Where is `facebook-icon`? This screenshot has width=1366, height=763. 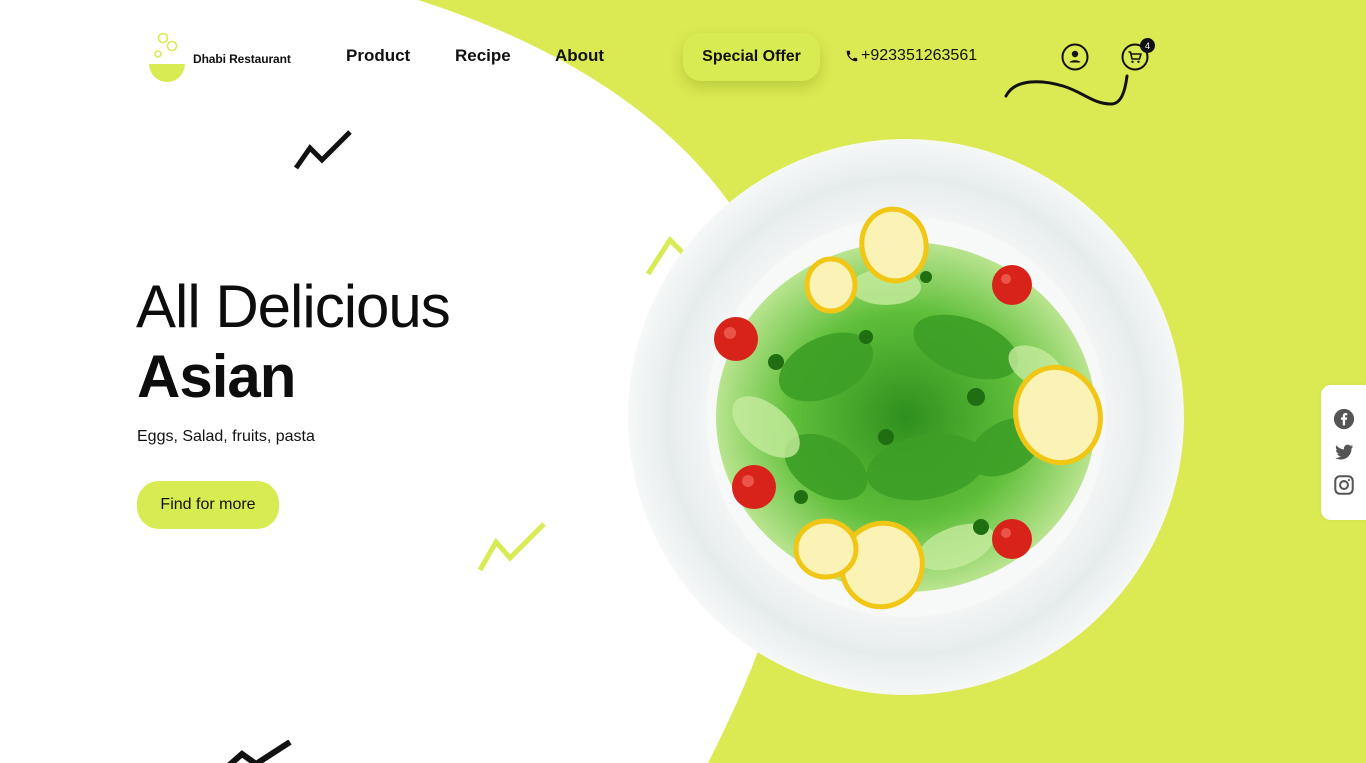 facebook-icon is located at coordinates (1344, 419).